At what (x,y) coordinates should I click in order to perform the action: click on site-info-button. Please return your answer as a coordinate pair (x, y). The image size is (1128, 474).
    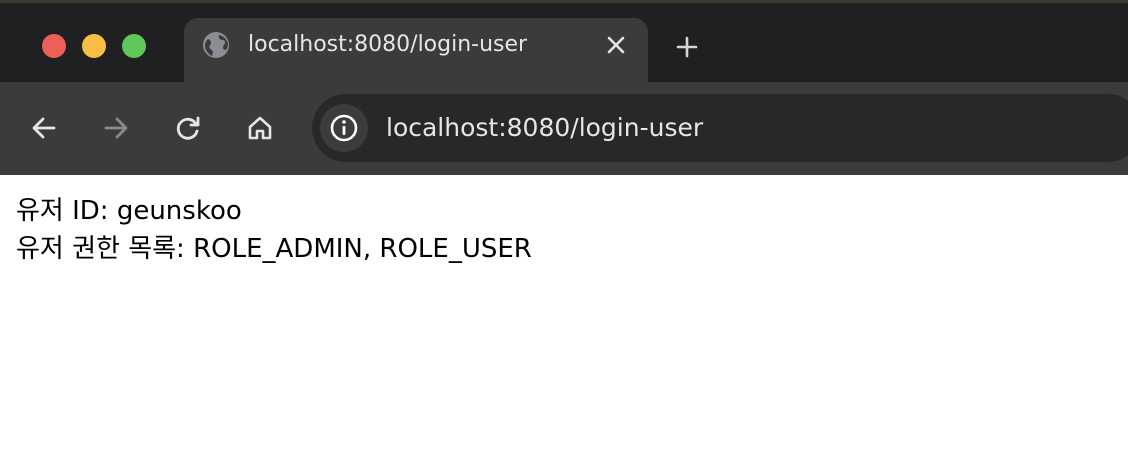
    Looking at the image, I should click on (344, 128).